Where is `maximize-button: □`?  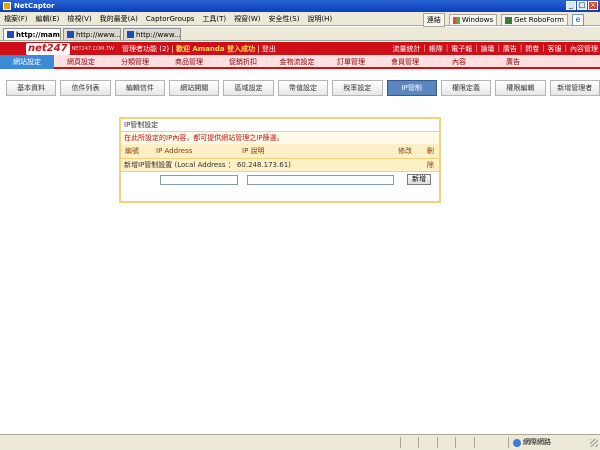 maximize-button: □ is located at coordinates (582, 5).